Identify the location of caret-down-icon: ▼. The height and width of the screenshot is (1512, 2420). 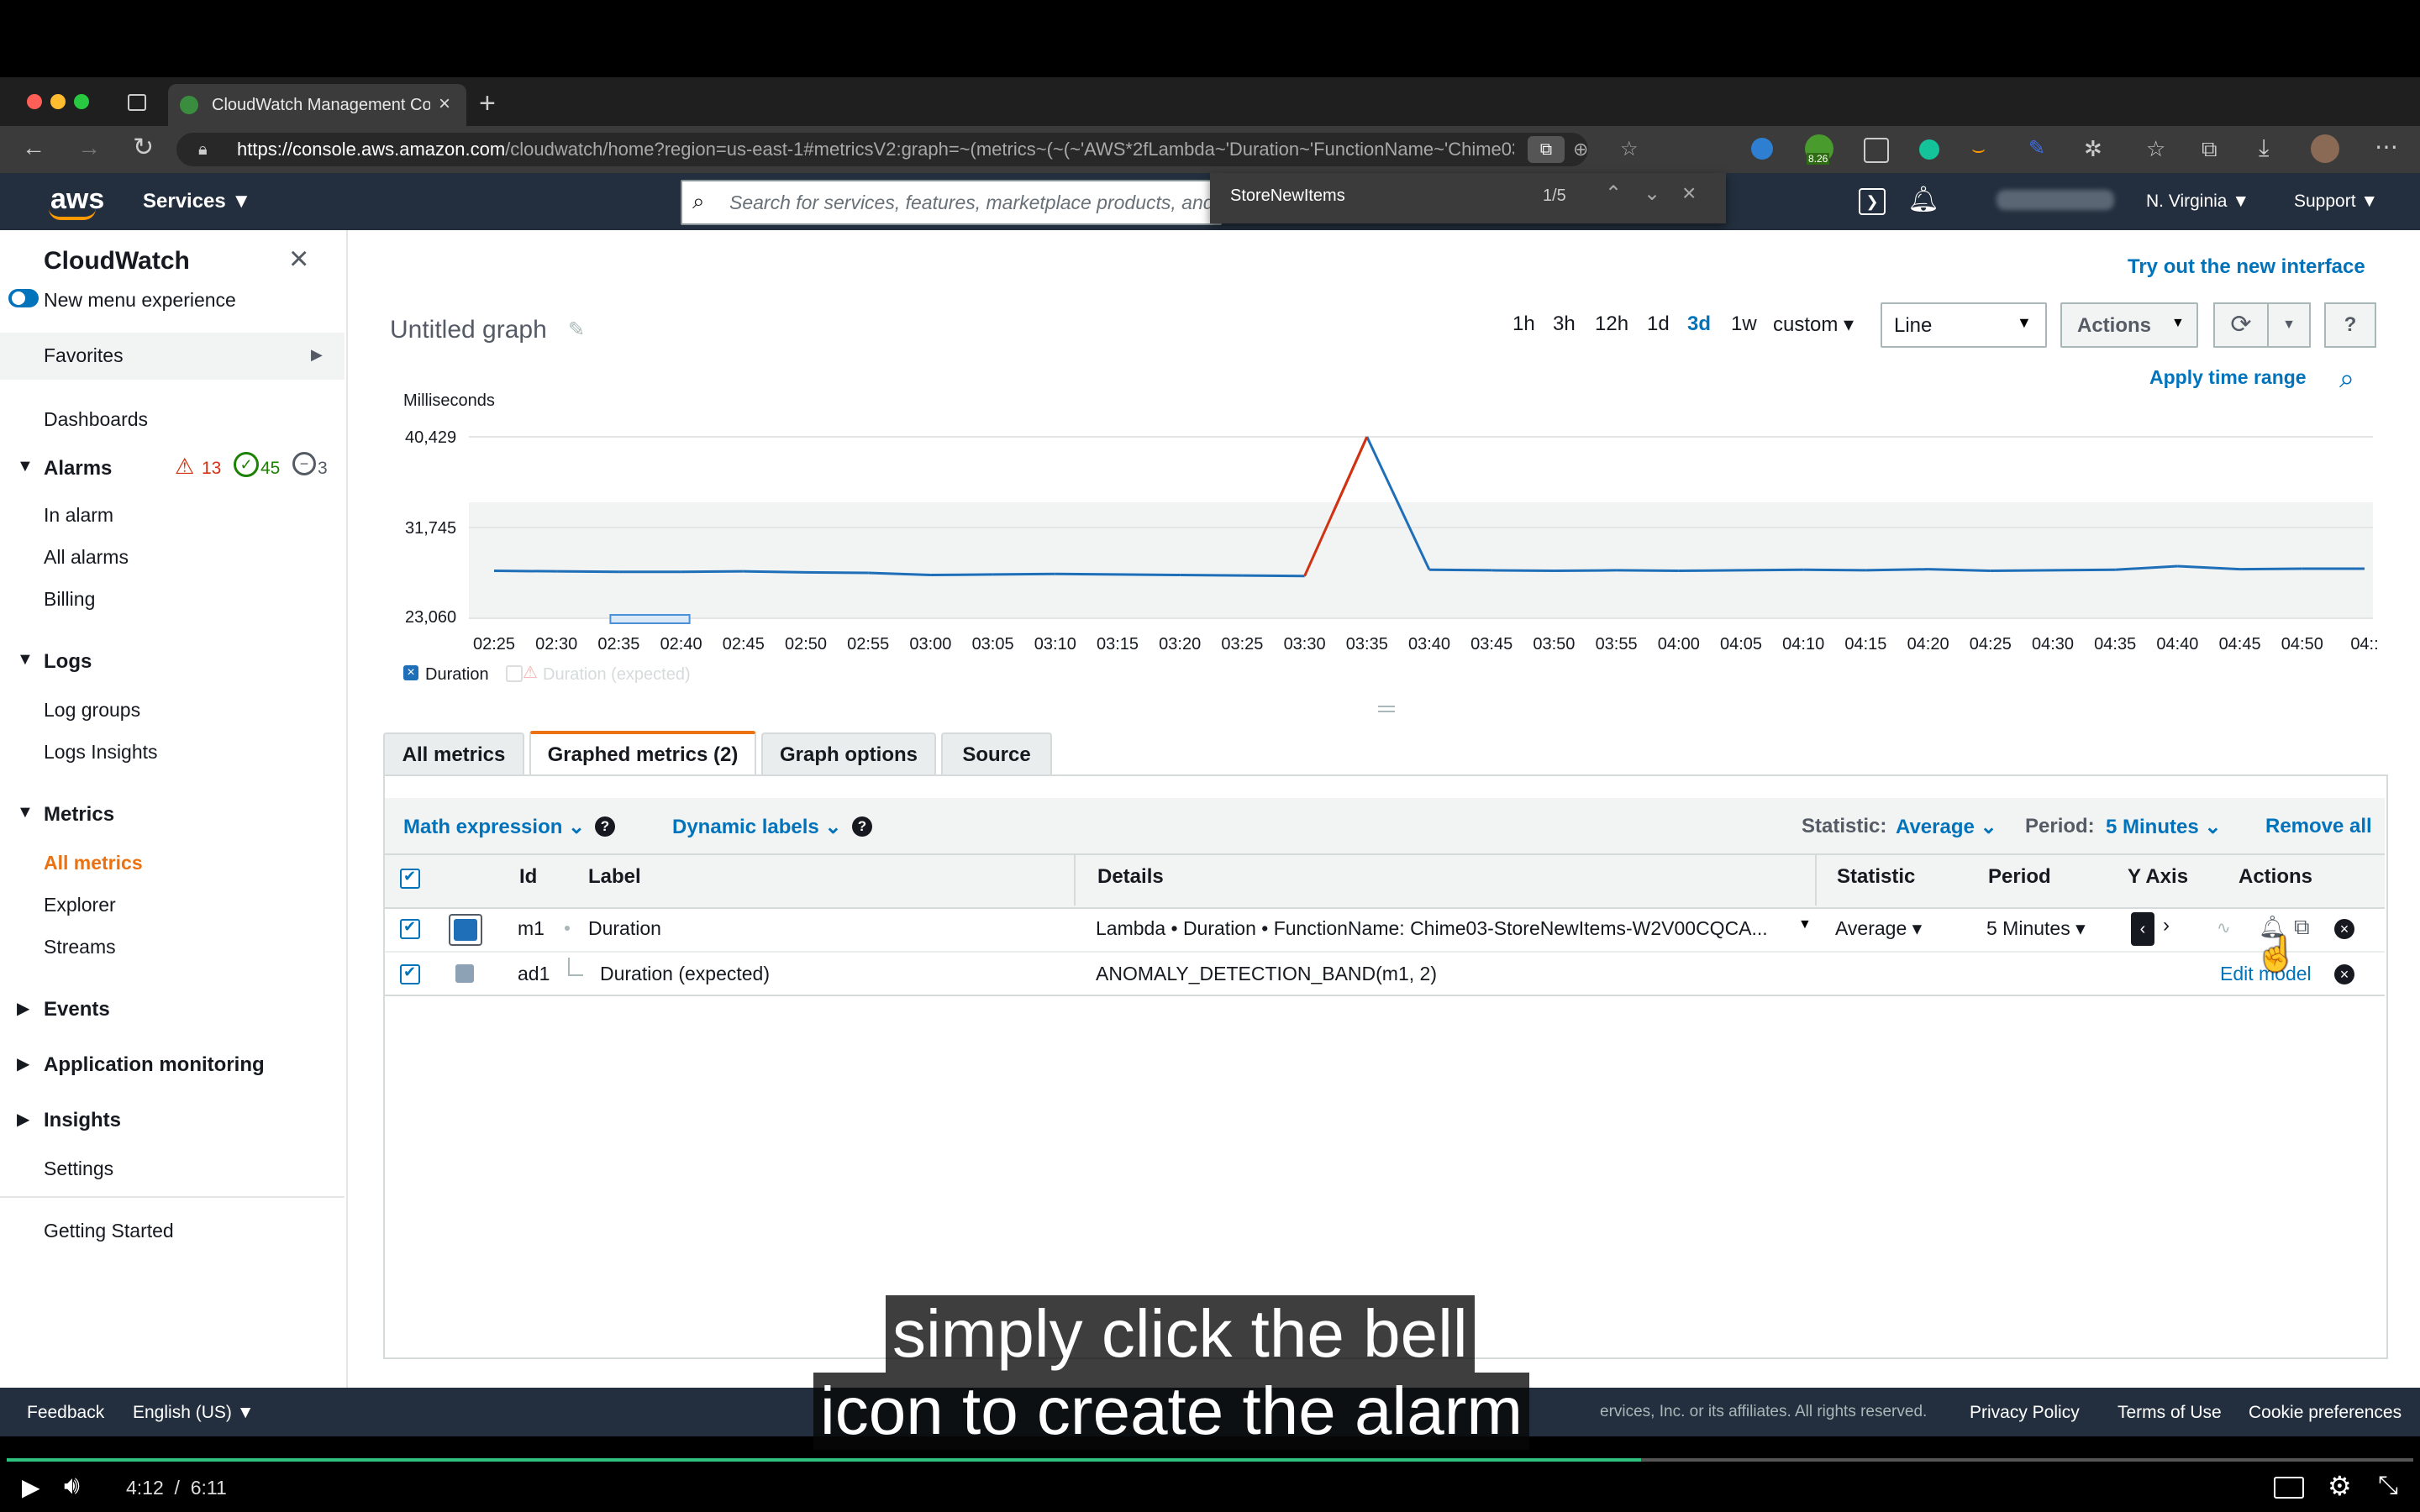
(25, 812).